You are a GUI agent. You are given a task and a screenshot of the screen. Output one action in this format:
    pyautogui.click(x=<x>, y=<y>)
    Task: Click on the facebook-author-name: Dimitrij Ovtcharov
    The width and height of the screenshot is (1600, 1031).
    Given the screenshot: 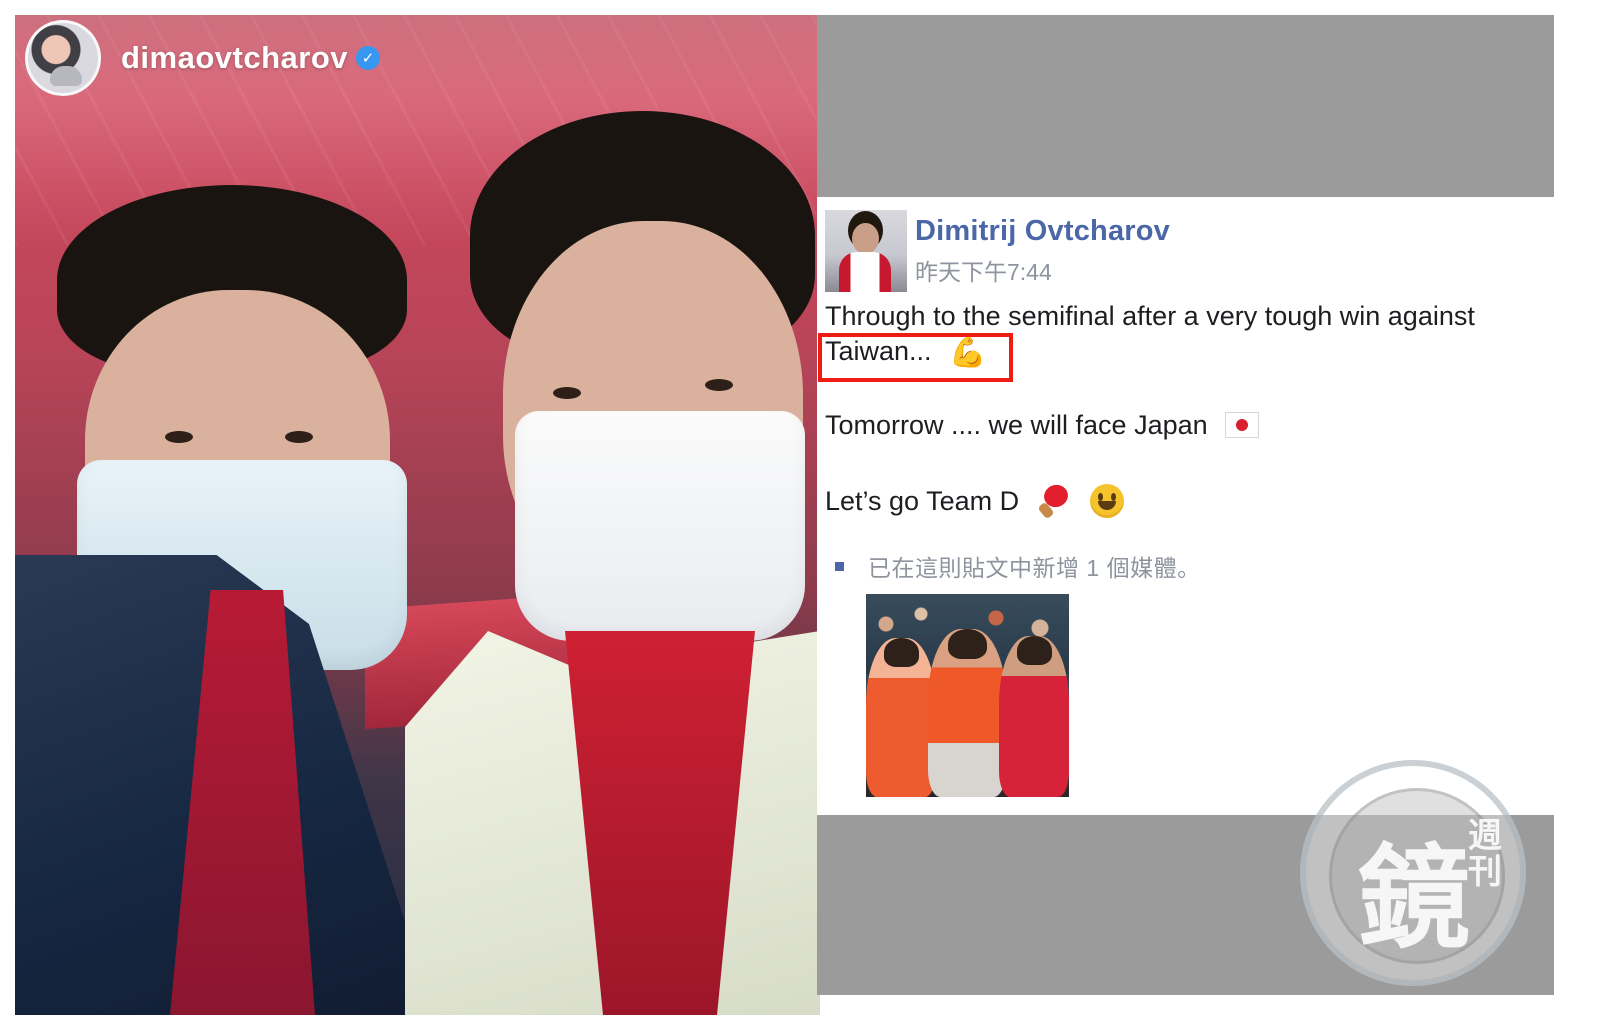 What is the action you would take?
    pyautogui.click(x=1042, y=231)
    